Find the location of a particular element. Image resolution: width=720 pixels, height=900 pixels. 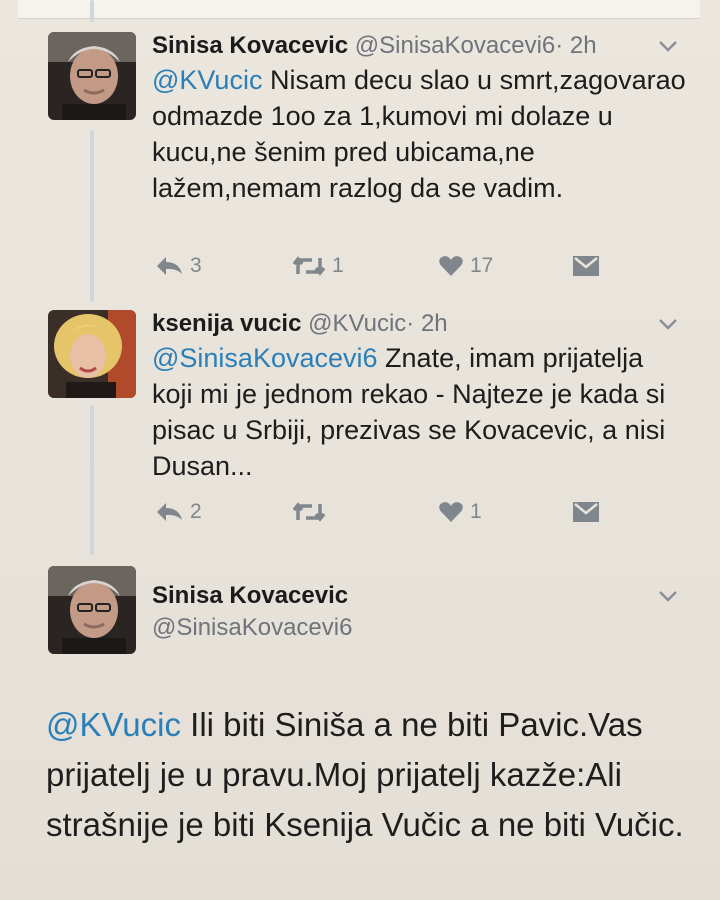

author-handle-line: @SinisaKovacevi6 is located at coordinates (252, 628).